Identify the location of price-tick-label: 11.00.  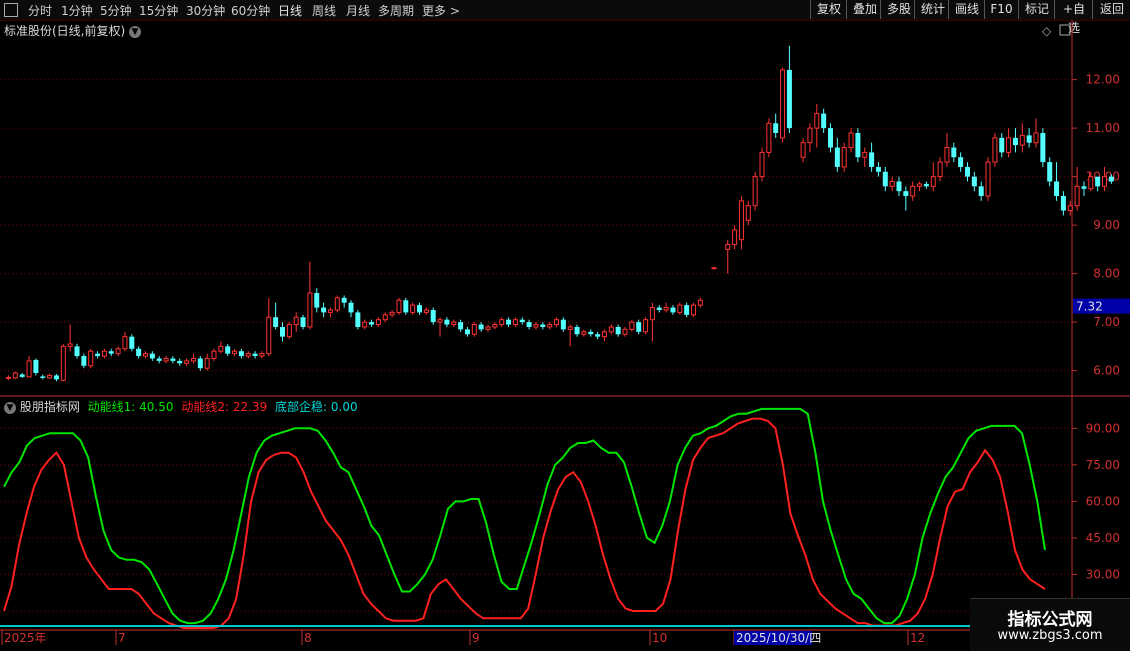
(1103, 128).